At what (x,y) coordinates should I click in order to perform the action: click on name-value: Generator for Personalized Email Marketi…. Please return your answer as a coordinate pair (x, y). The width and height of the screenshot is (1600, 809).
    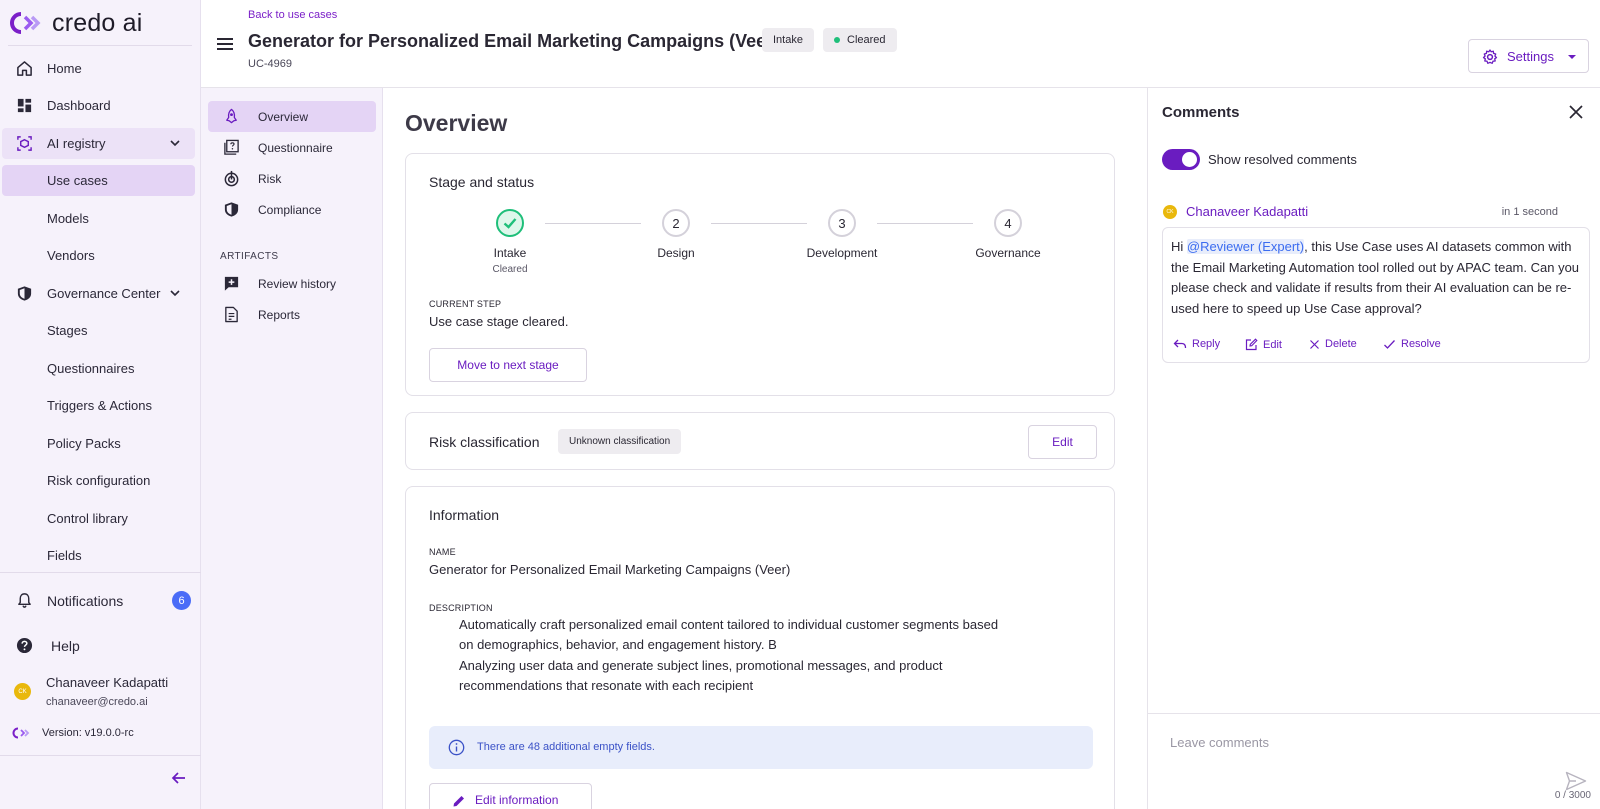
    Looking at the image, I should click on (610, 569).